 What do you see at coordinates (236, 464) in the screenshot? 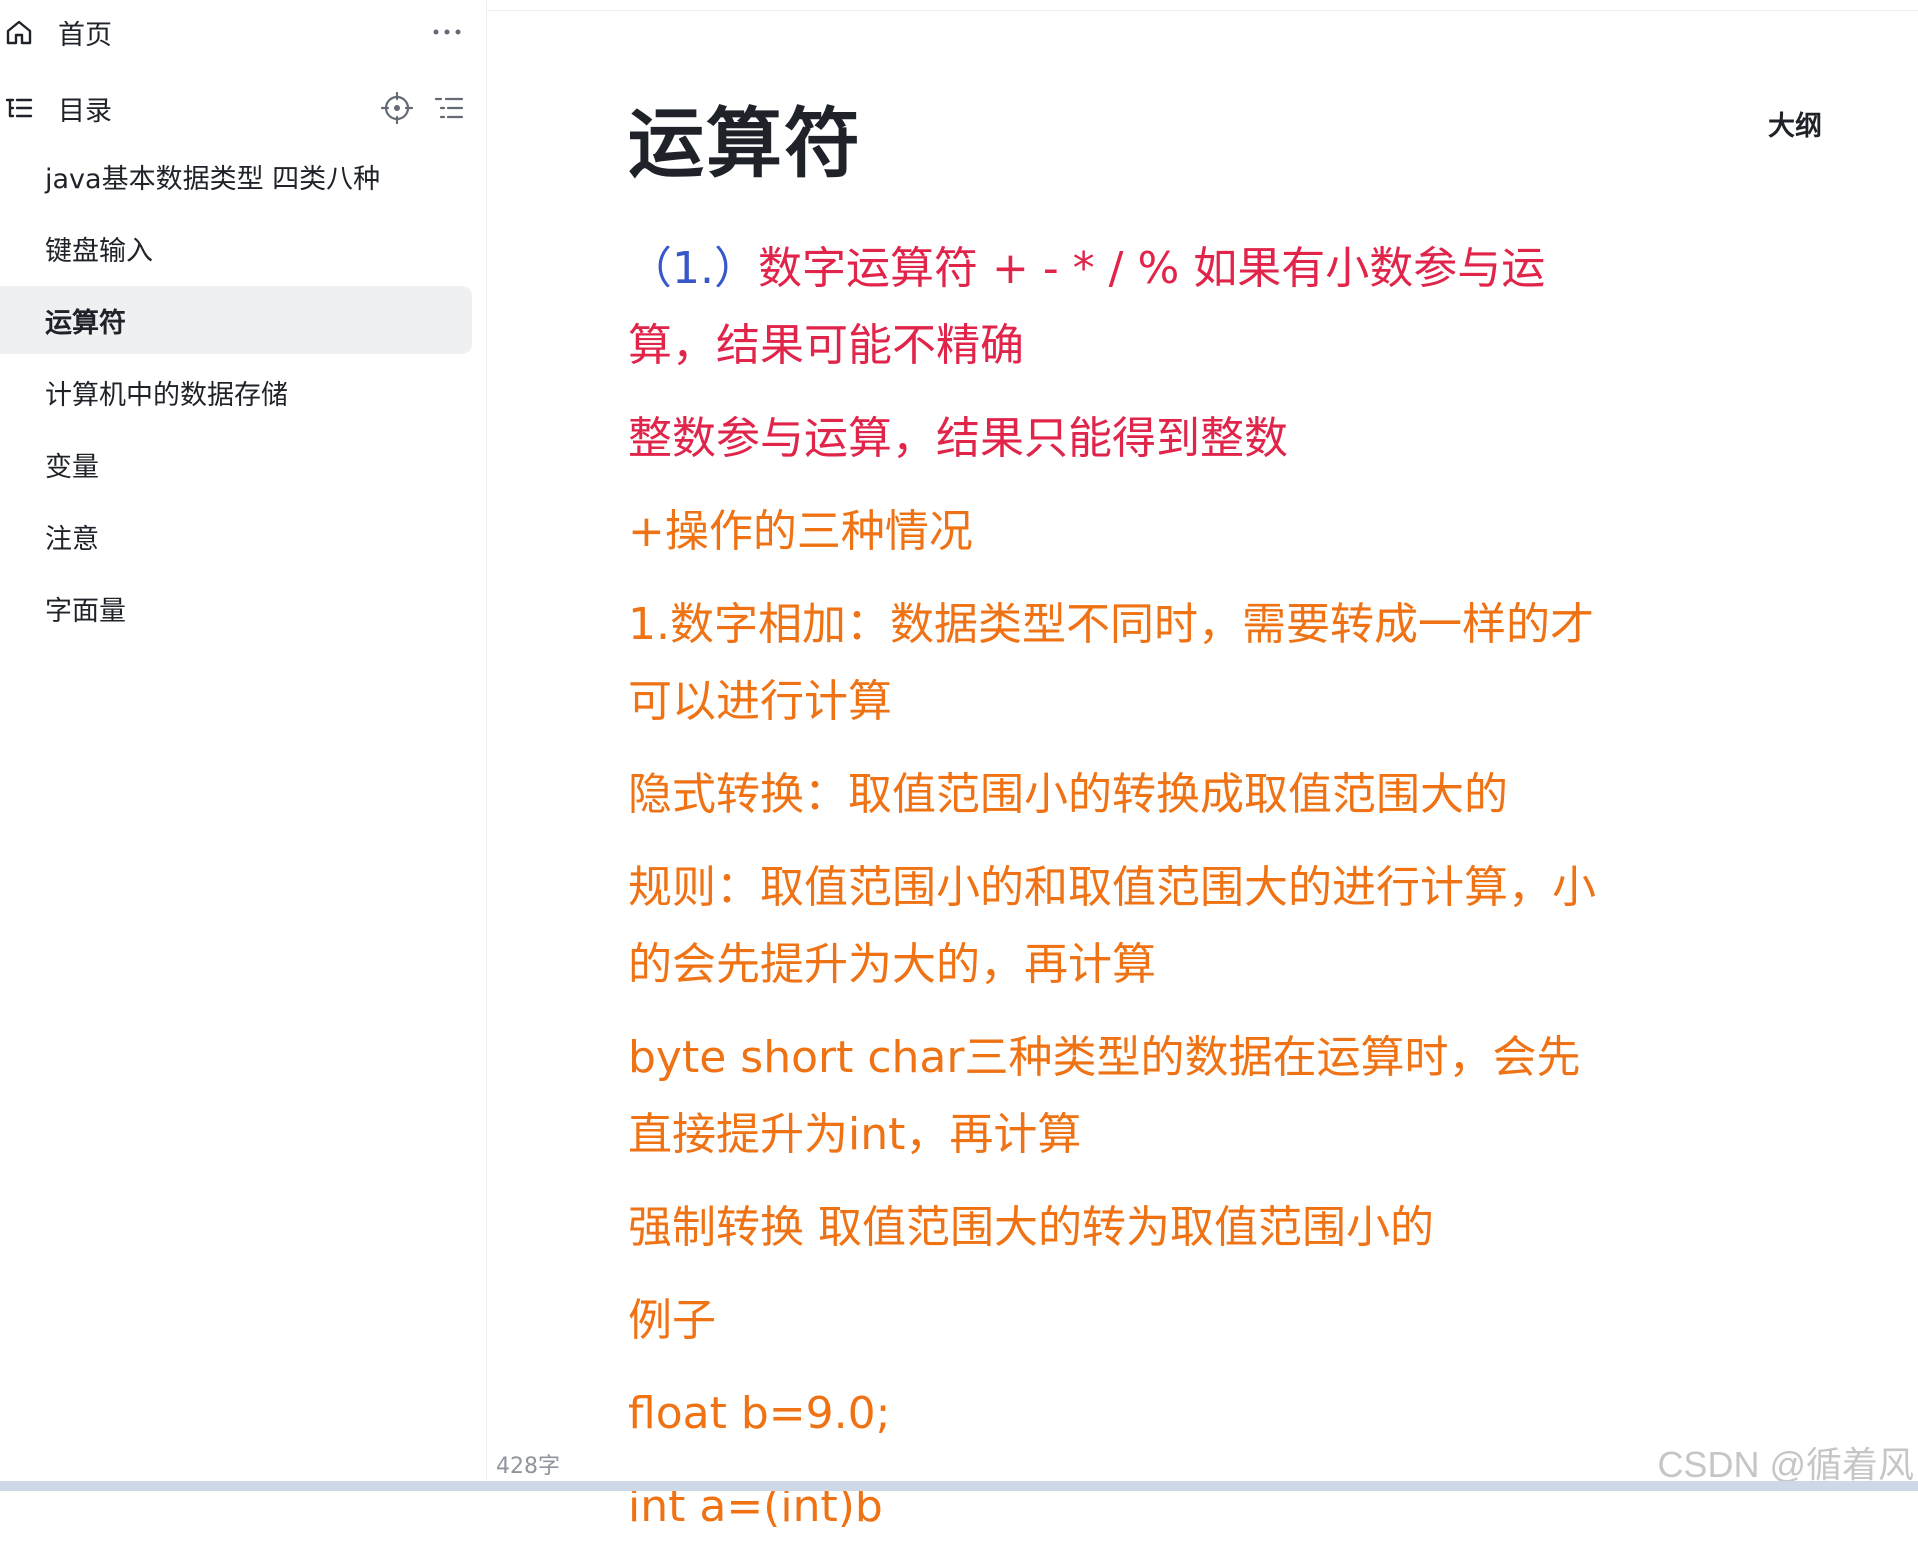
I see `toc-item-variables: 变量` at bounding box center [236, 464].